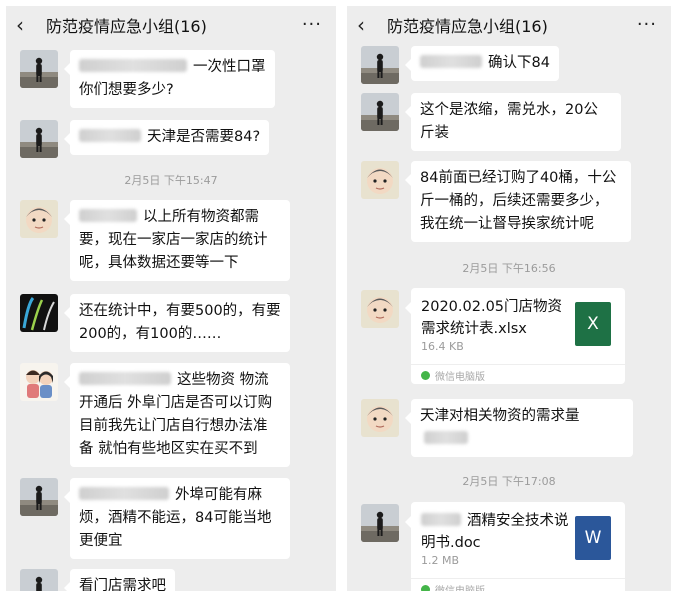  I want to click on message-text: 84前面已经订购了40桶，十公斤一桶的，后续还需要多少，我在统一让督导挨家统计呢, so click(518, 201).